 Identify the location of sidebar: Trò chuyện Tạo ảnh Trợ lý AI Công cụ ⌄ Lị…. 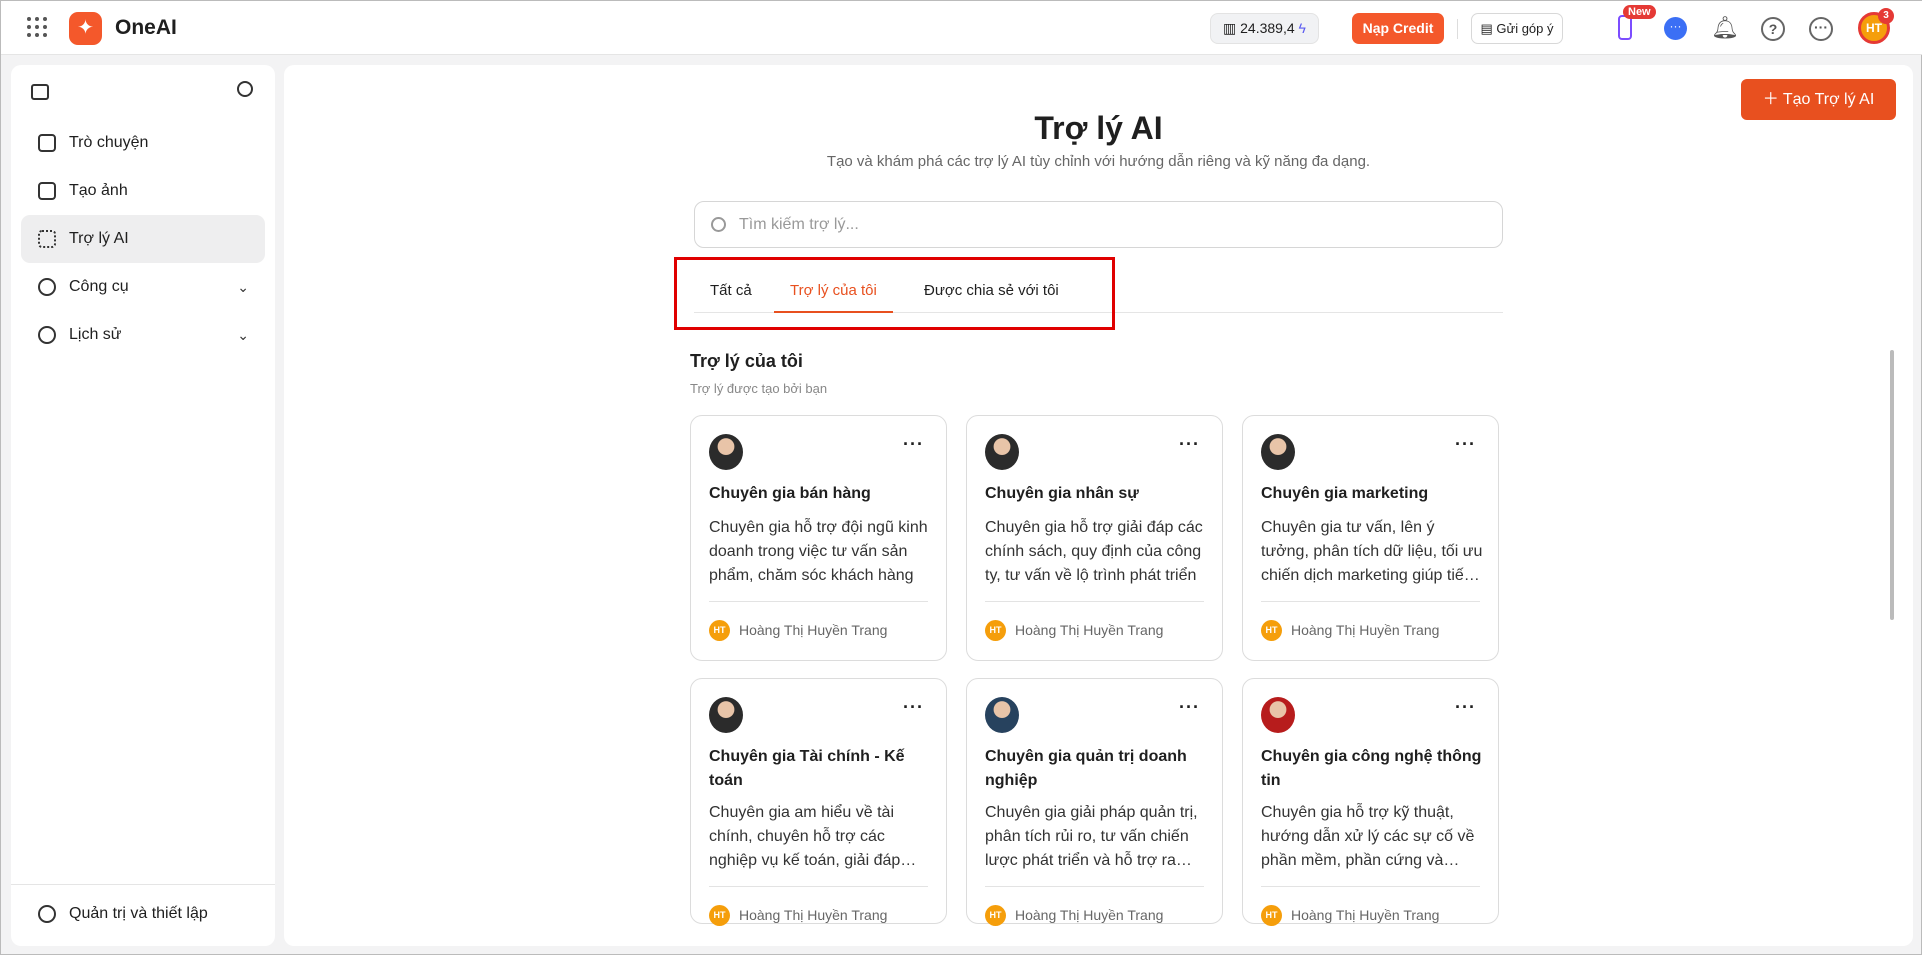
(143, 505).